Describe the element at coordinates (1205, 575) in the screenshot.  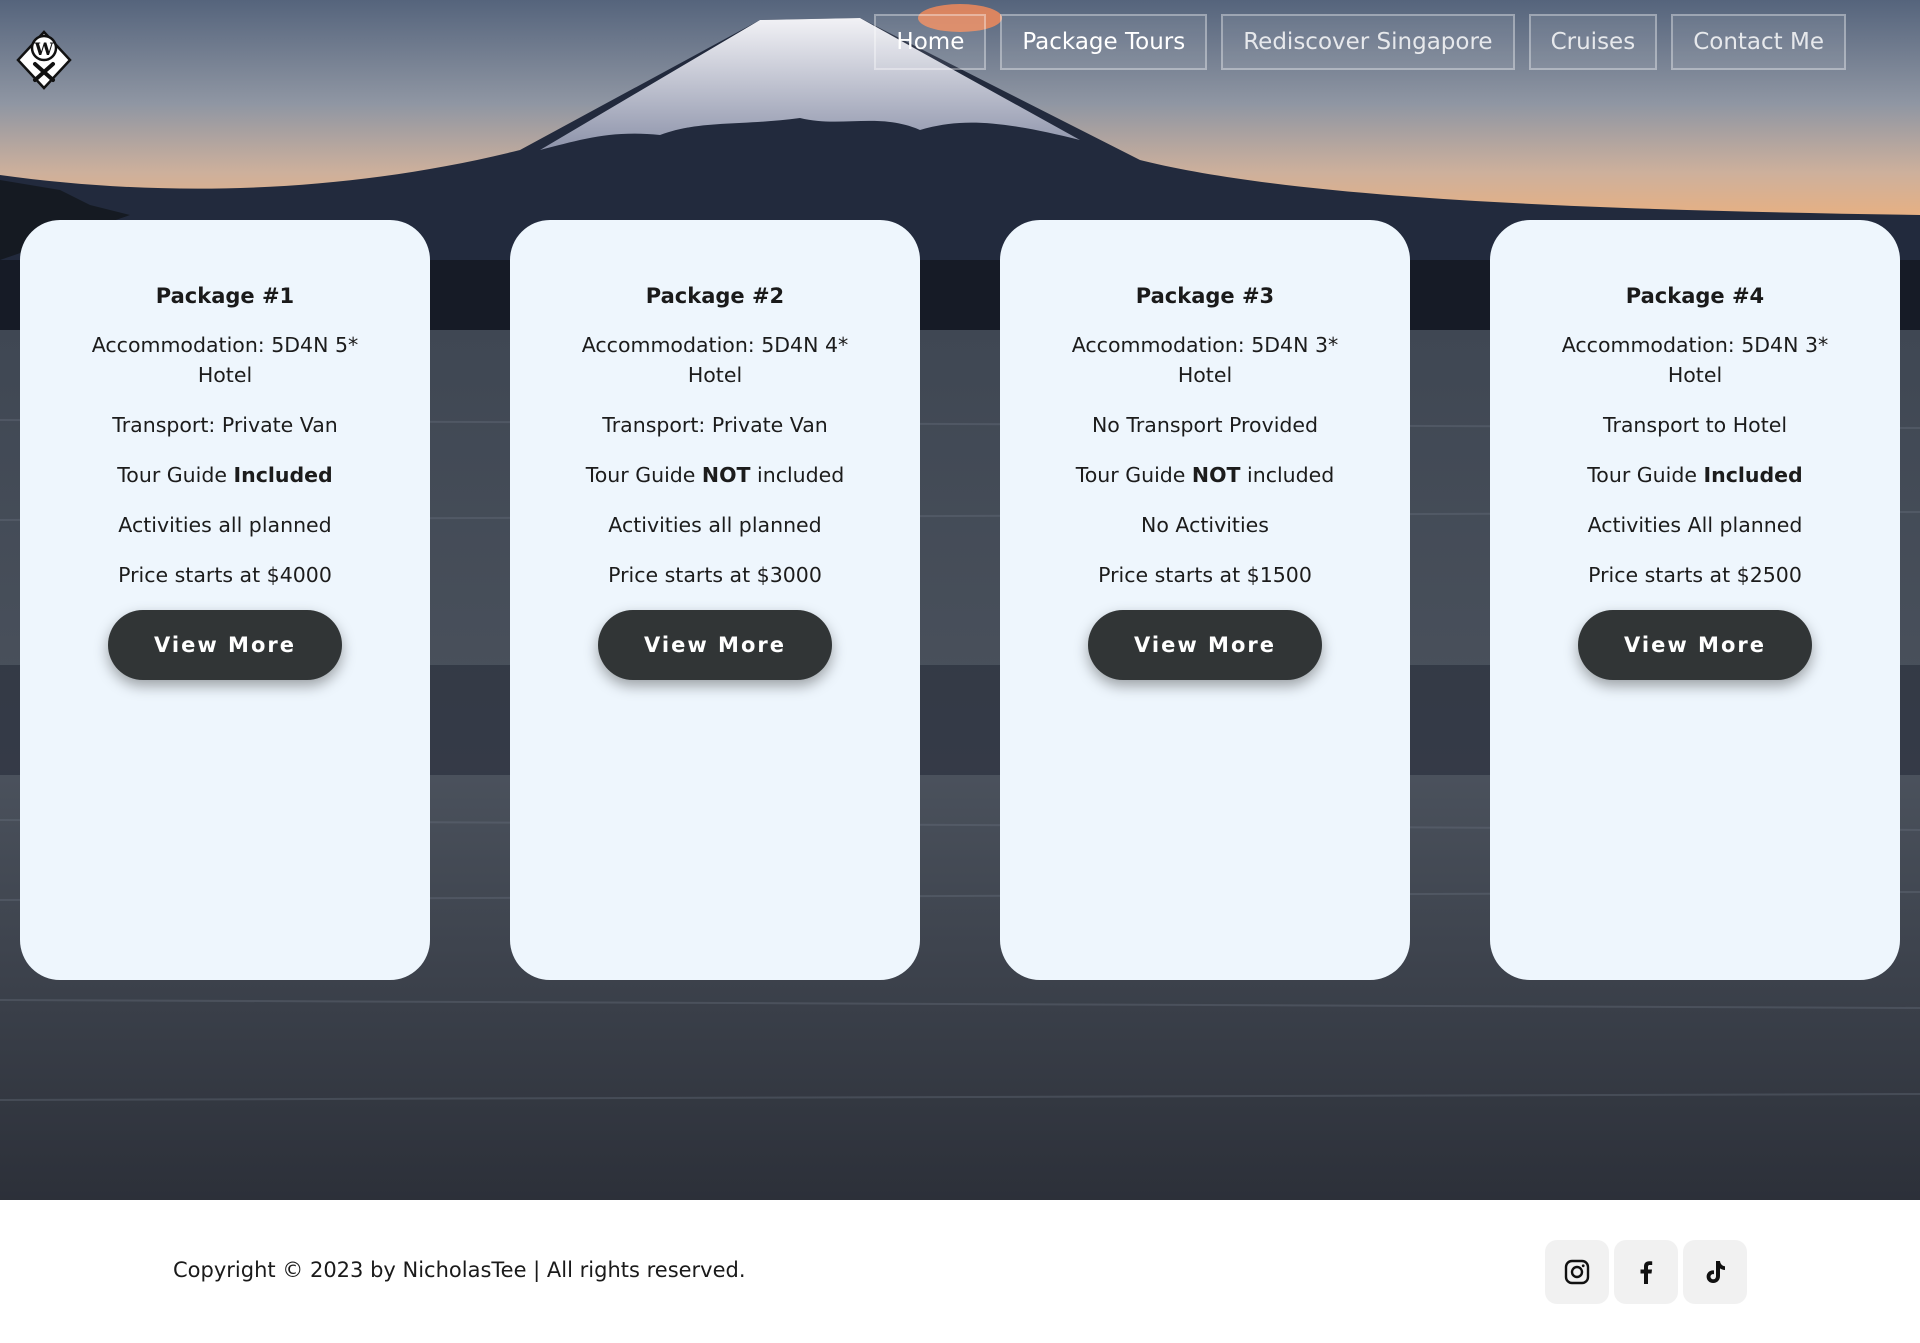
I see `package-price: Price starts at $1500` at that location.